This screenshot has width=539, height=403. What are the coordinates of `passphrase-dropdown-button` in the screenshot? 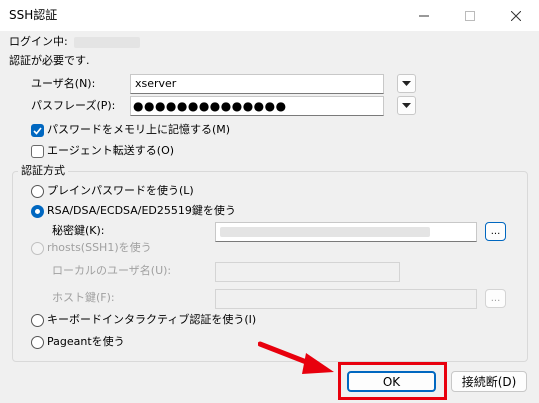 It's located at (406, 105).